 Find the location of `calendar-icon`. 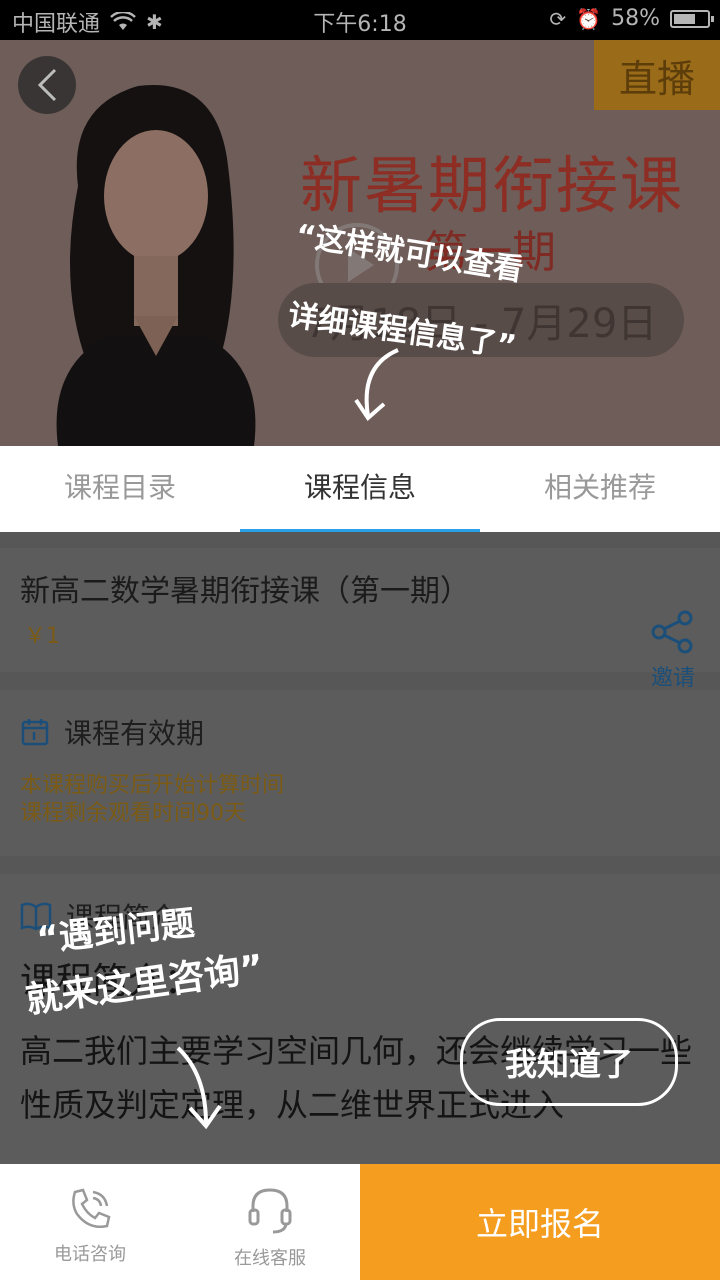

calendar-icon is located at coordinates (35, 732).